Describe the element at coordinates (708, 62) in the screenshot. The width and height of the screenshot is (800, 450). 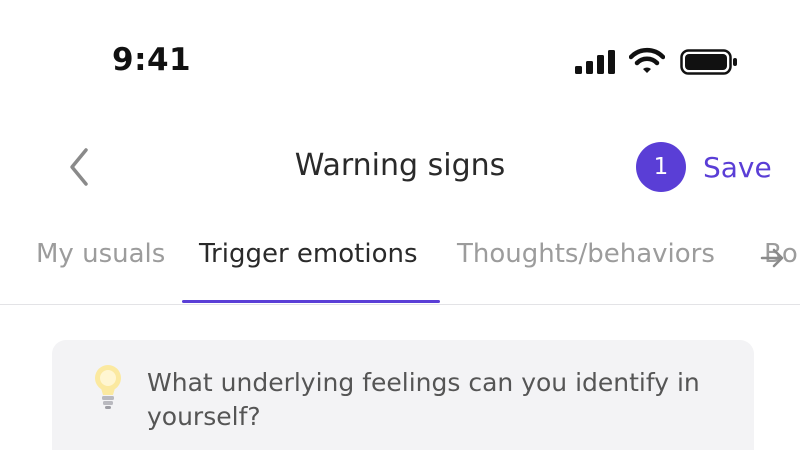
I see `battery-icon` at that location.